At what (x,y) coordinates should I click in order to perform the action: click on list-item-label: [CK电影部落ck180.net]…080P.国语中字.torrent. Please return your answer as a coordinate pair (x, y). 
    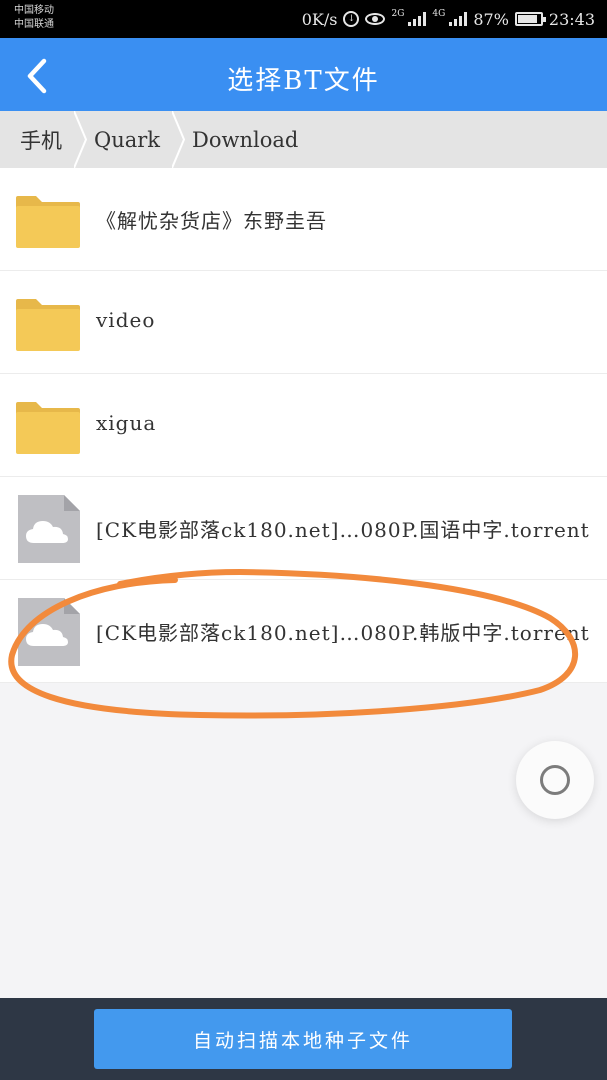
    Looking at the image, I should click on (343, 530).